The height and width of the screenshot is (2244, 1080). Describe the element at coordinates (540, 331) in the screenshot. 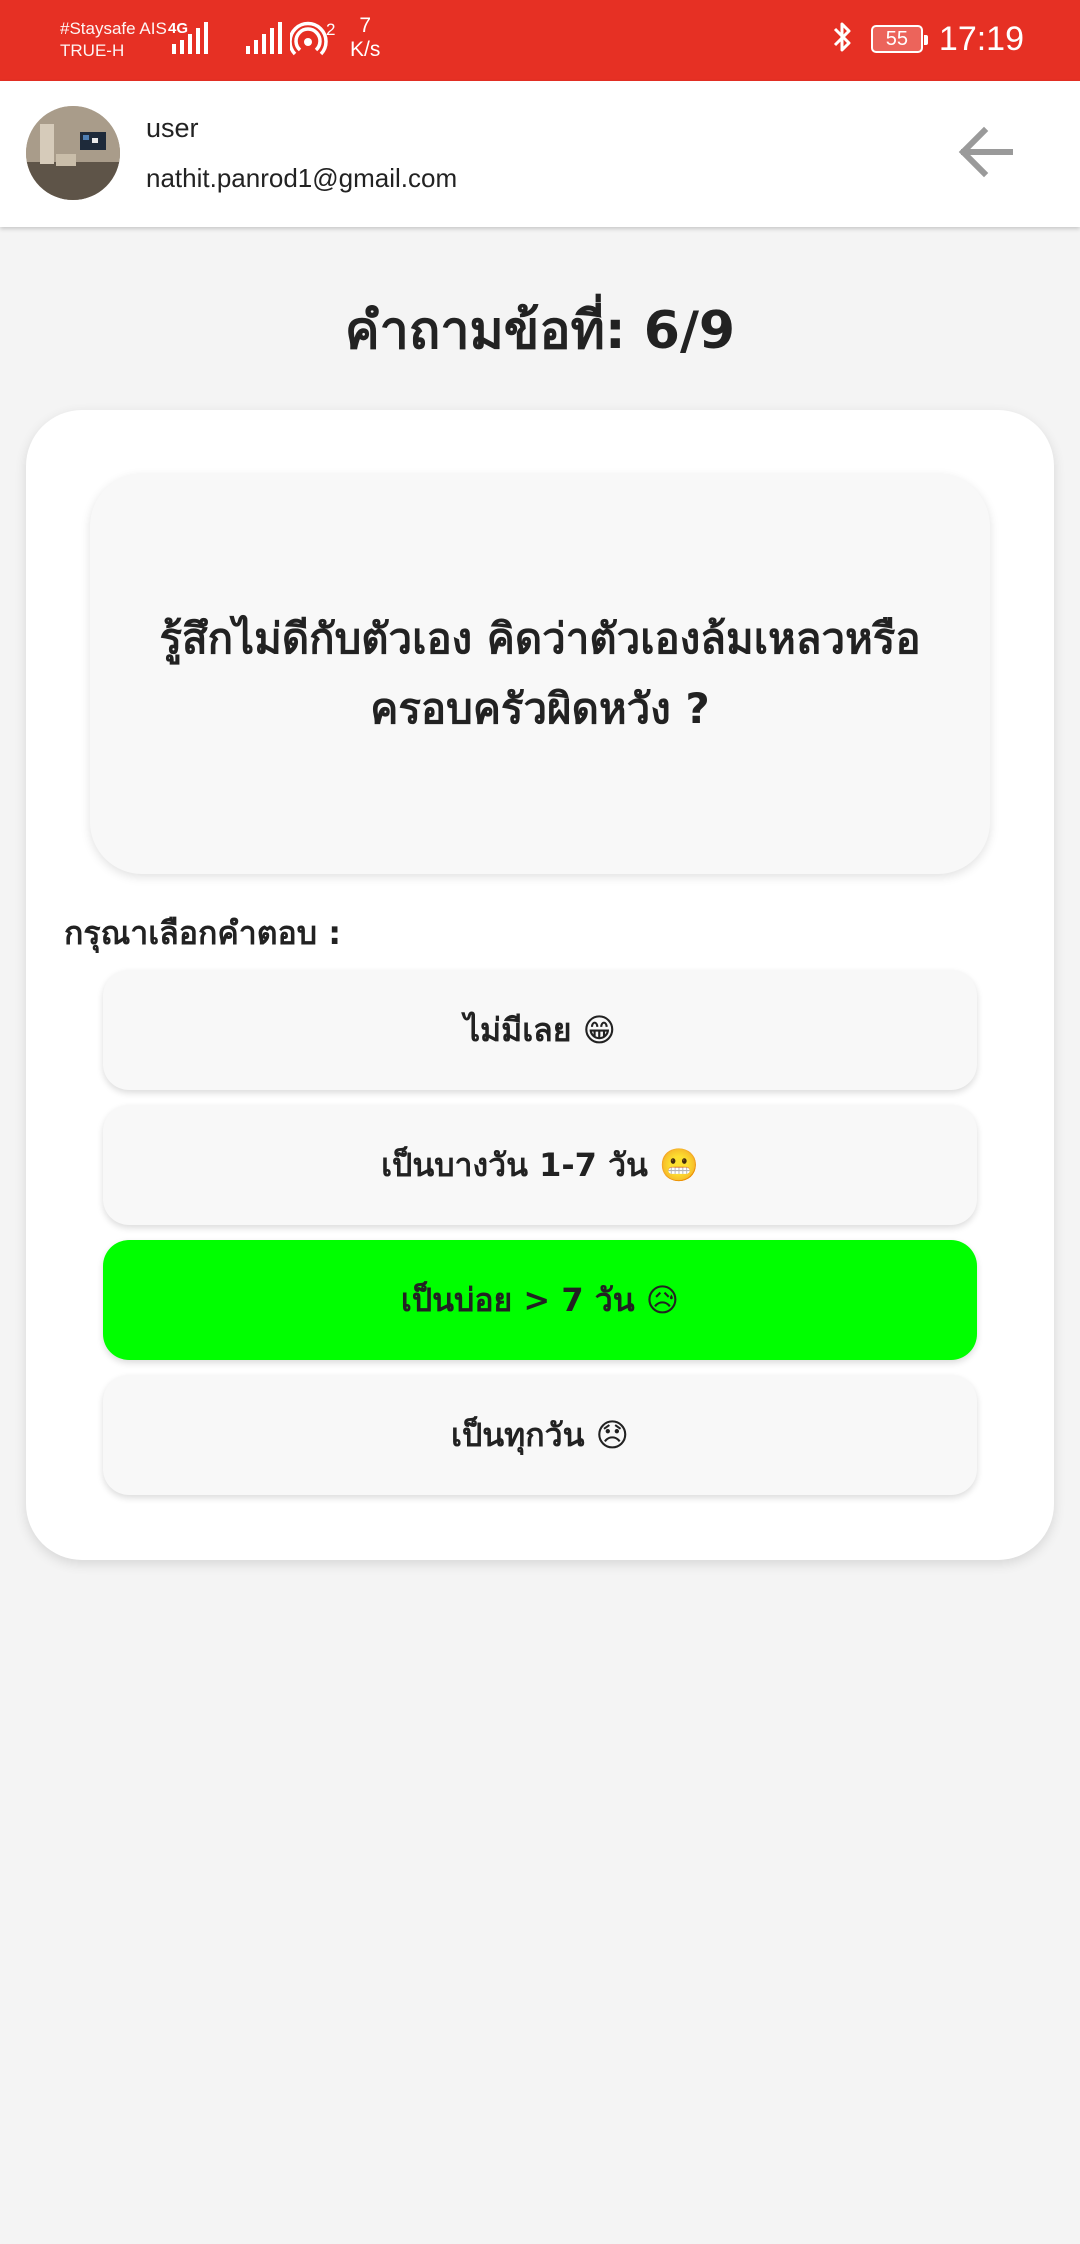

I see `page-title: คำถามข้อที่: 6/9` at that location.